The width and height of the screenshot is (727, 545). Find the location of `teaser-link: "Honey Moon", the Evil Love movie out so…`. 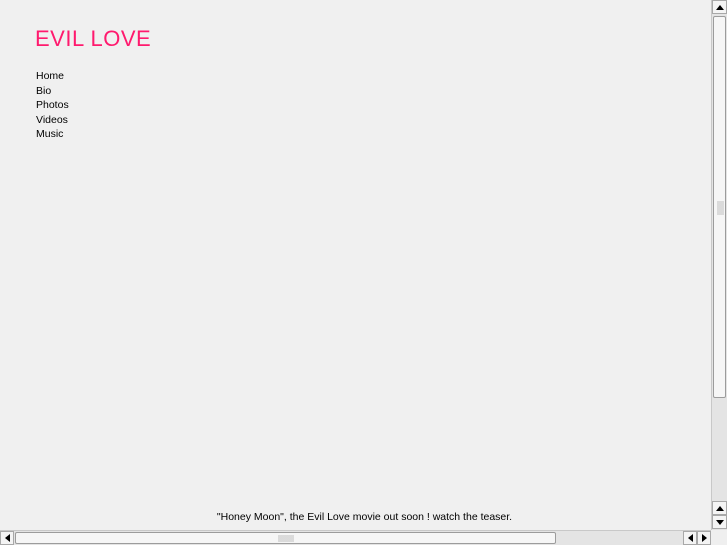

teaser-link: "Honey Moon", the Evil Love movie out so… is located at coordinates (363, 517).